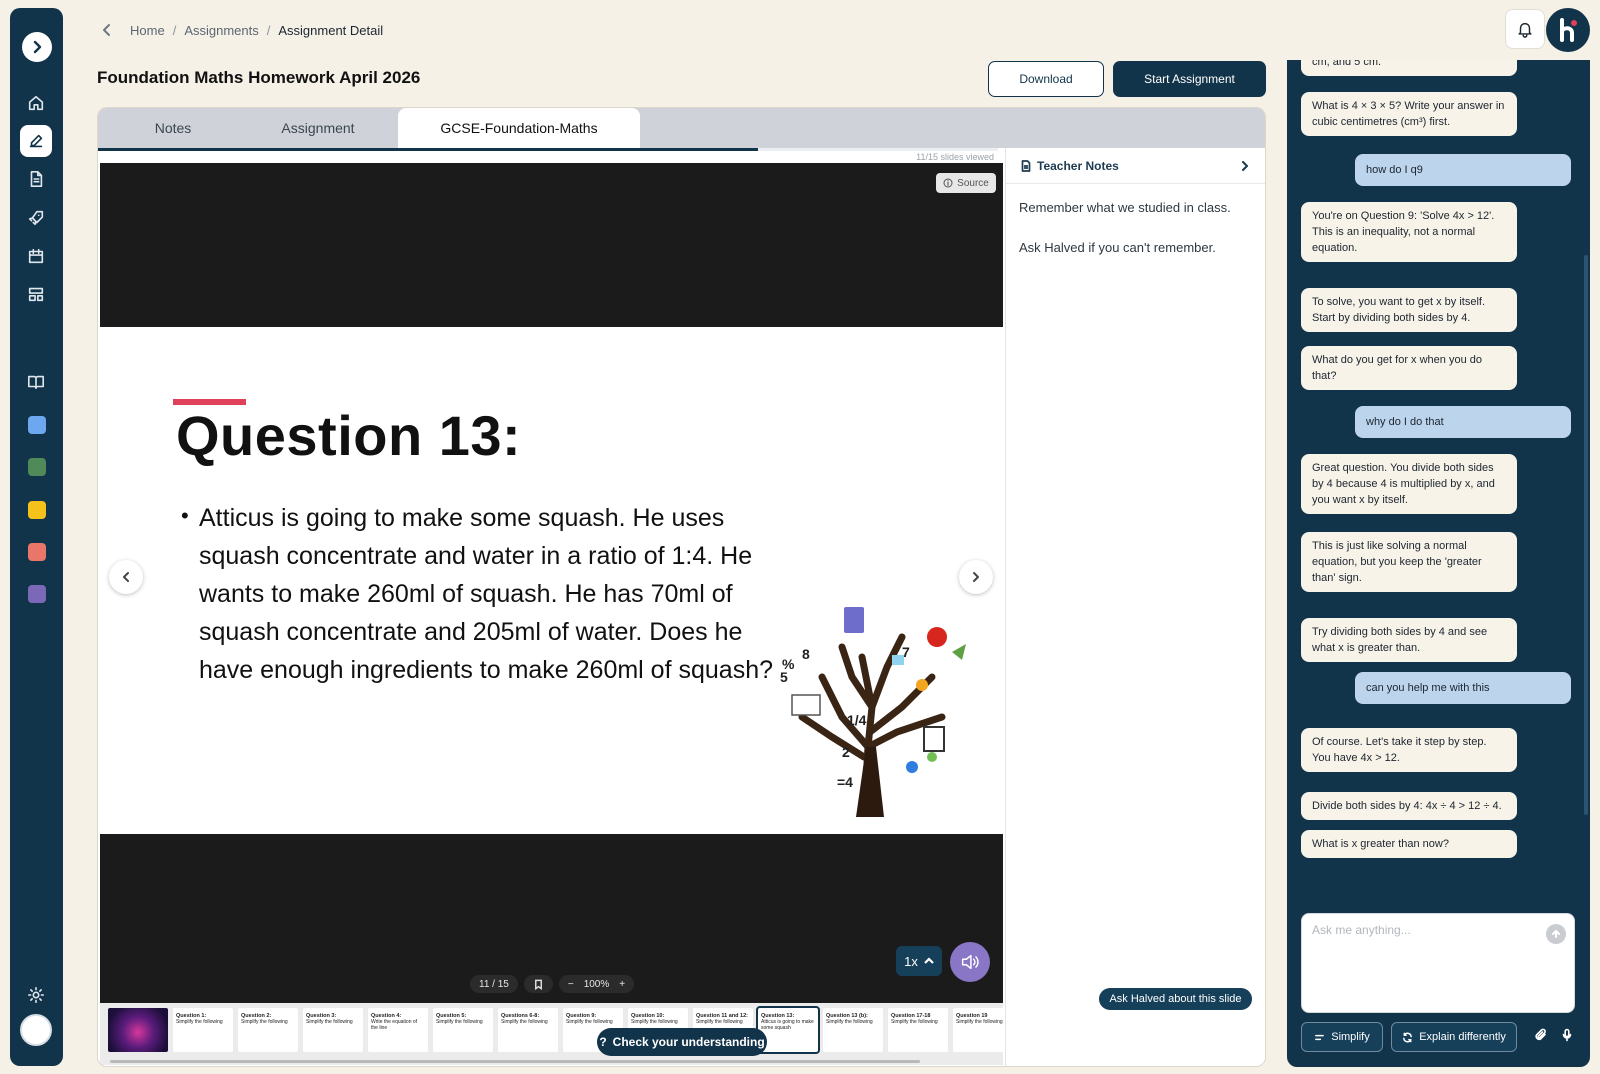 The height and width of the screenshot is (1074, 1600). What do you see at coordinates (428, 149) in the screenshot?
I see `slide-progress-fill` at bounding box center [428, 149].